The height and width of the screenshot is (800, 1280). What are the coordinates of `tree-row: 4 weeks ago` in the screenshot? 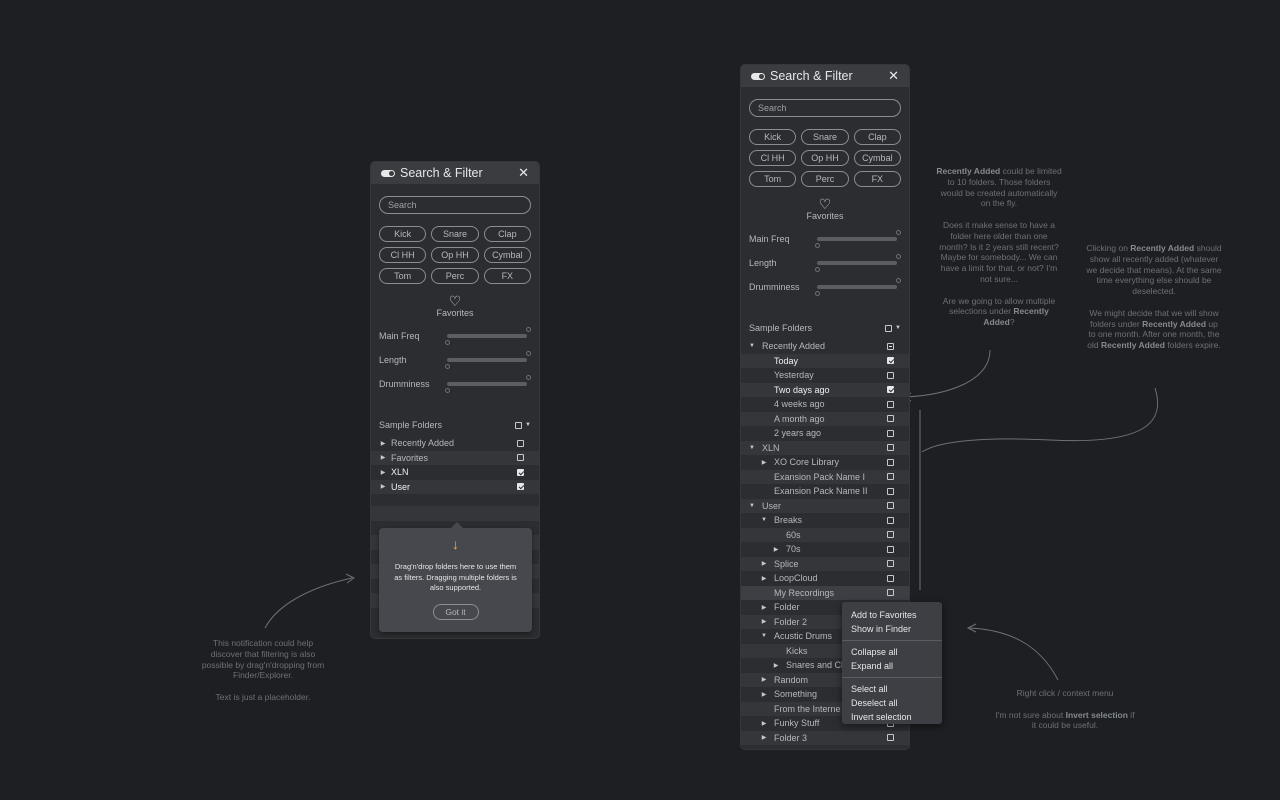 It's located at (825, 404).